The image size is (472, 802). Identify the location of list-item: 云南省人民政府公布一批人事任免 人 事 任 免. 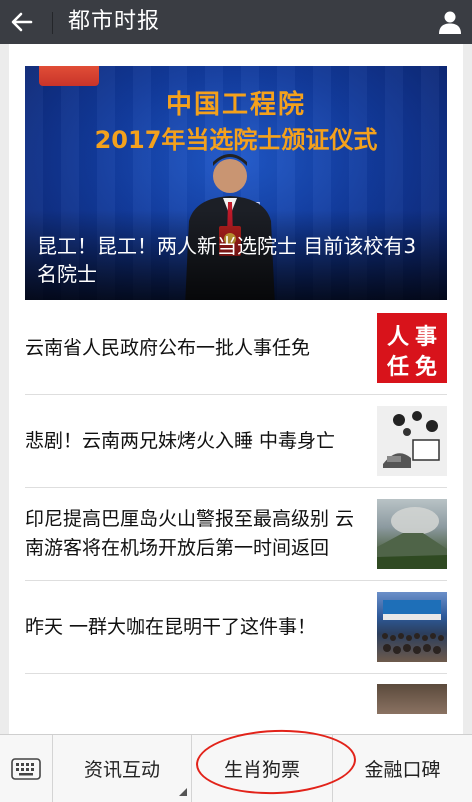
(236, 348).